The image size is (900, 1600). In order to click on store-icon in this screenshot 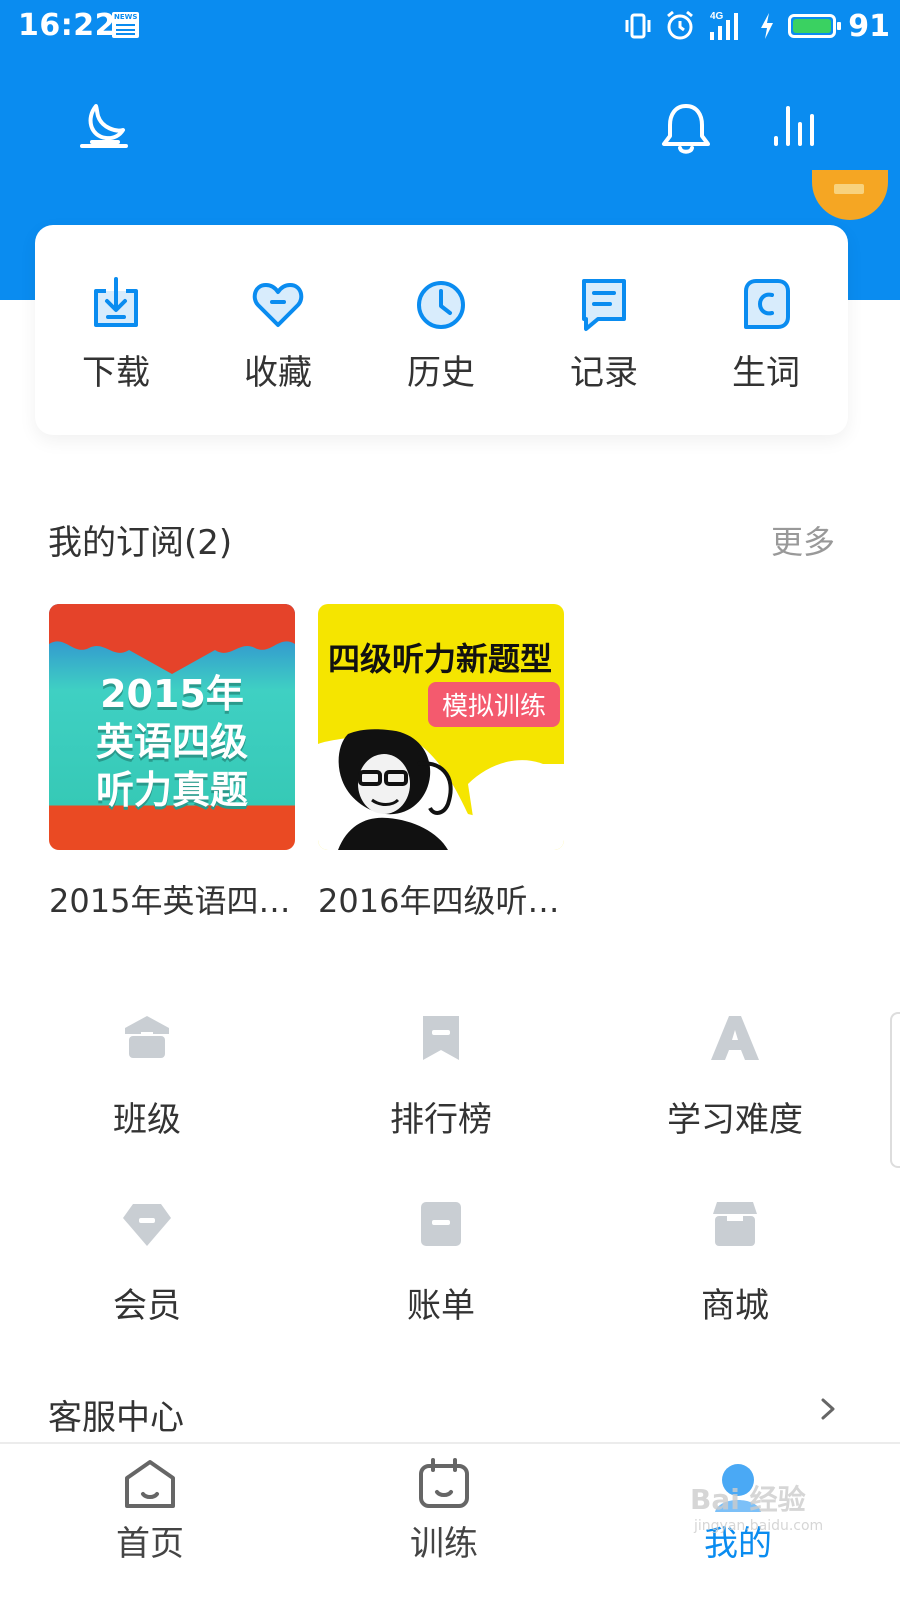, I will do `click(735, 1224)`.